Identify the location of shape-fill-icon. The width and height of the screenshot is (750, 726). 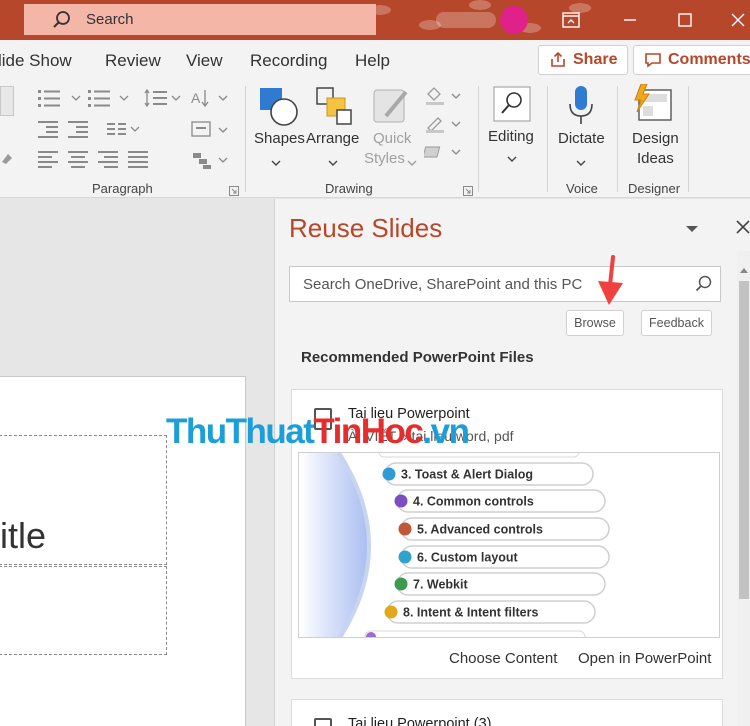
(444, 98).